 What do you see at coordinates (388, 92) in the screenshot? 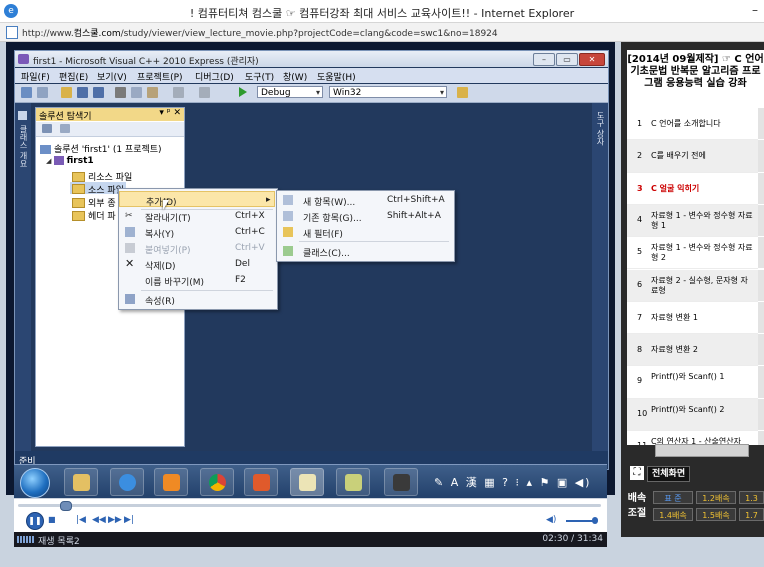
I see `platform-select: Win32` at bounding box center [388, 92].